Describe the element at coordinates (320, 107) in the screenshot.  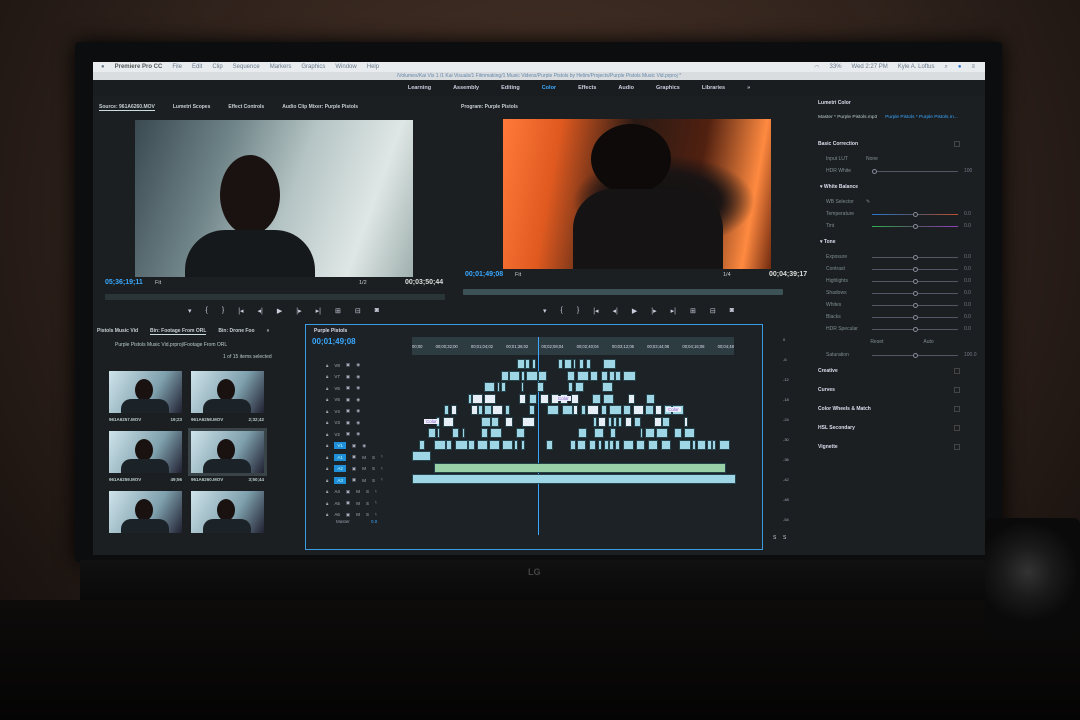
I see `tab-audio-clip-mixer: Audio Clip Mixer: Purple Pistols` at that location.